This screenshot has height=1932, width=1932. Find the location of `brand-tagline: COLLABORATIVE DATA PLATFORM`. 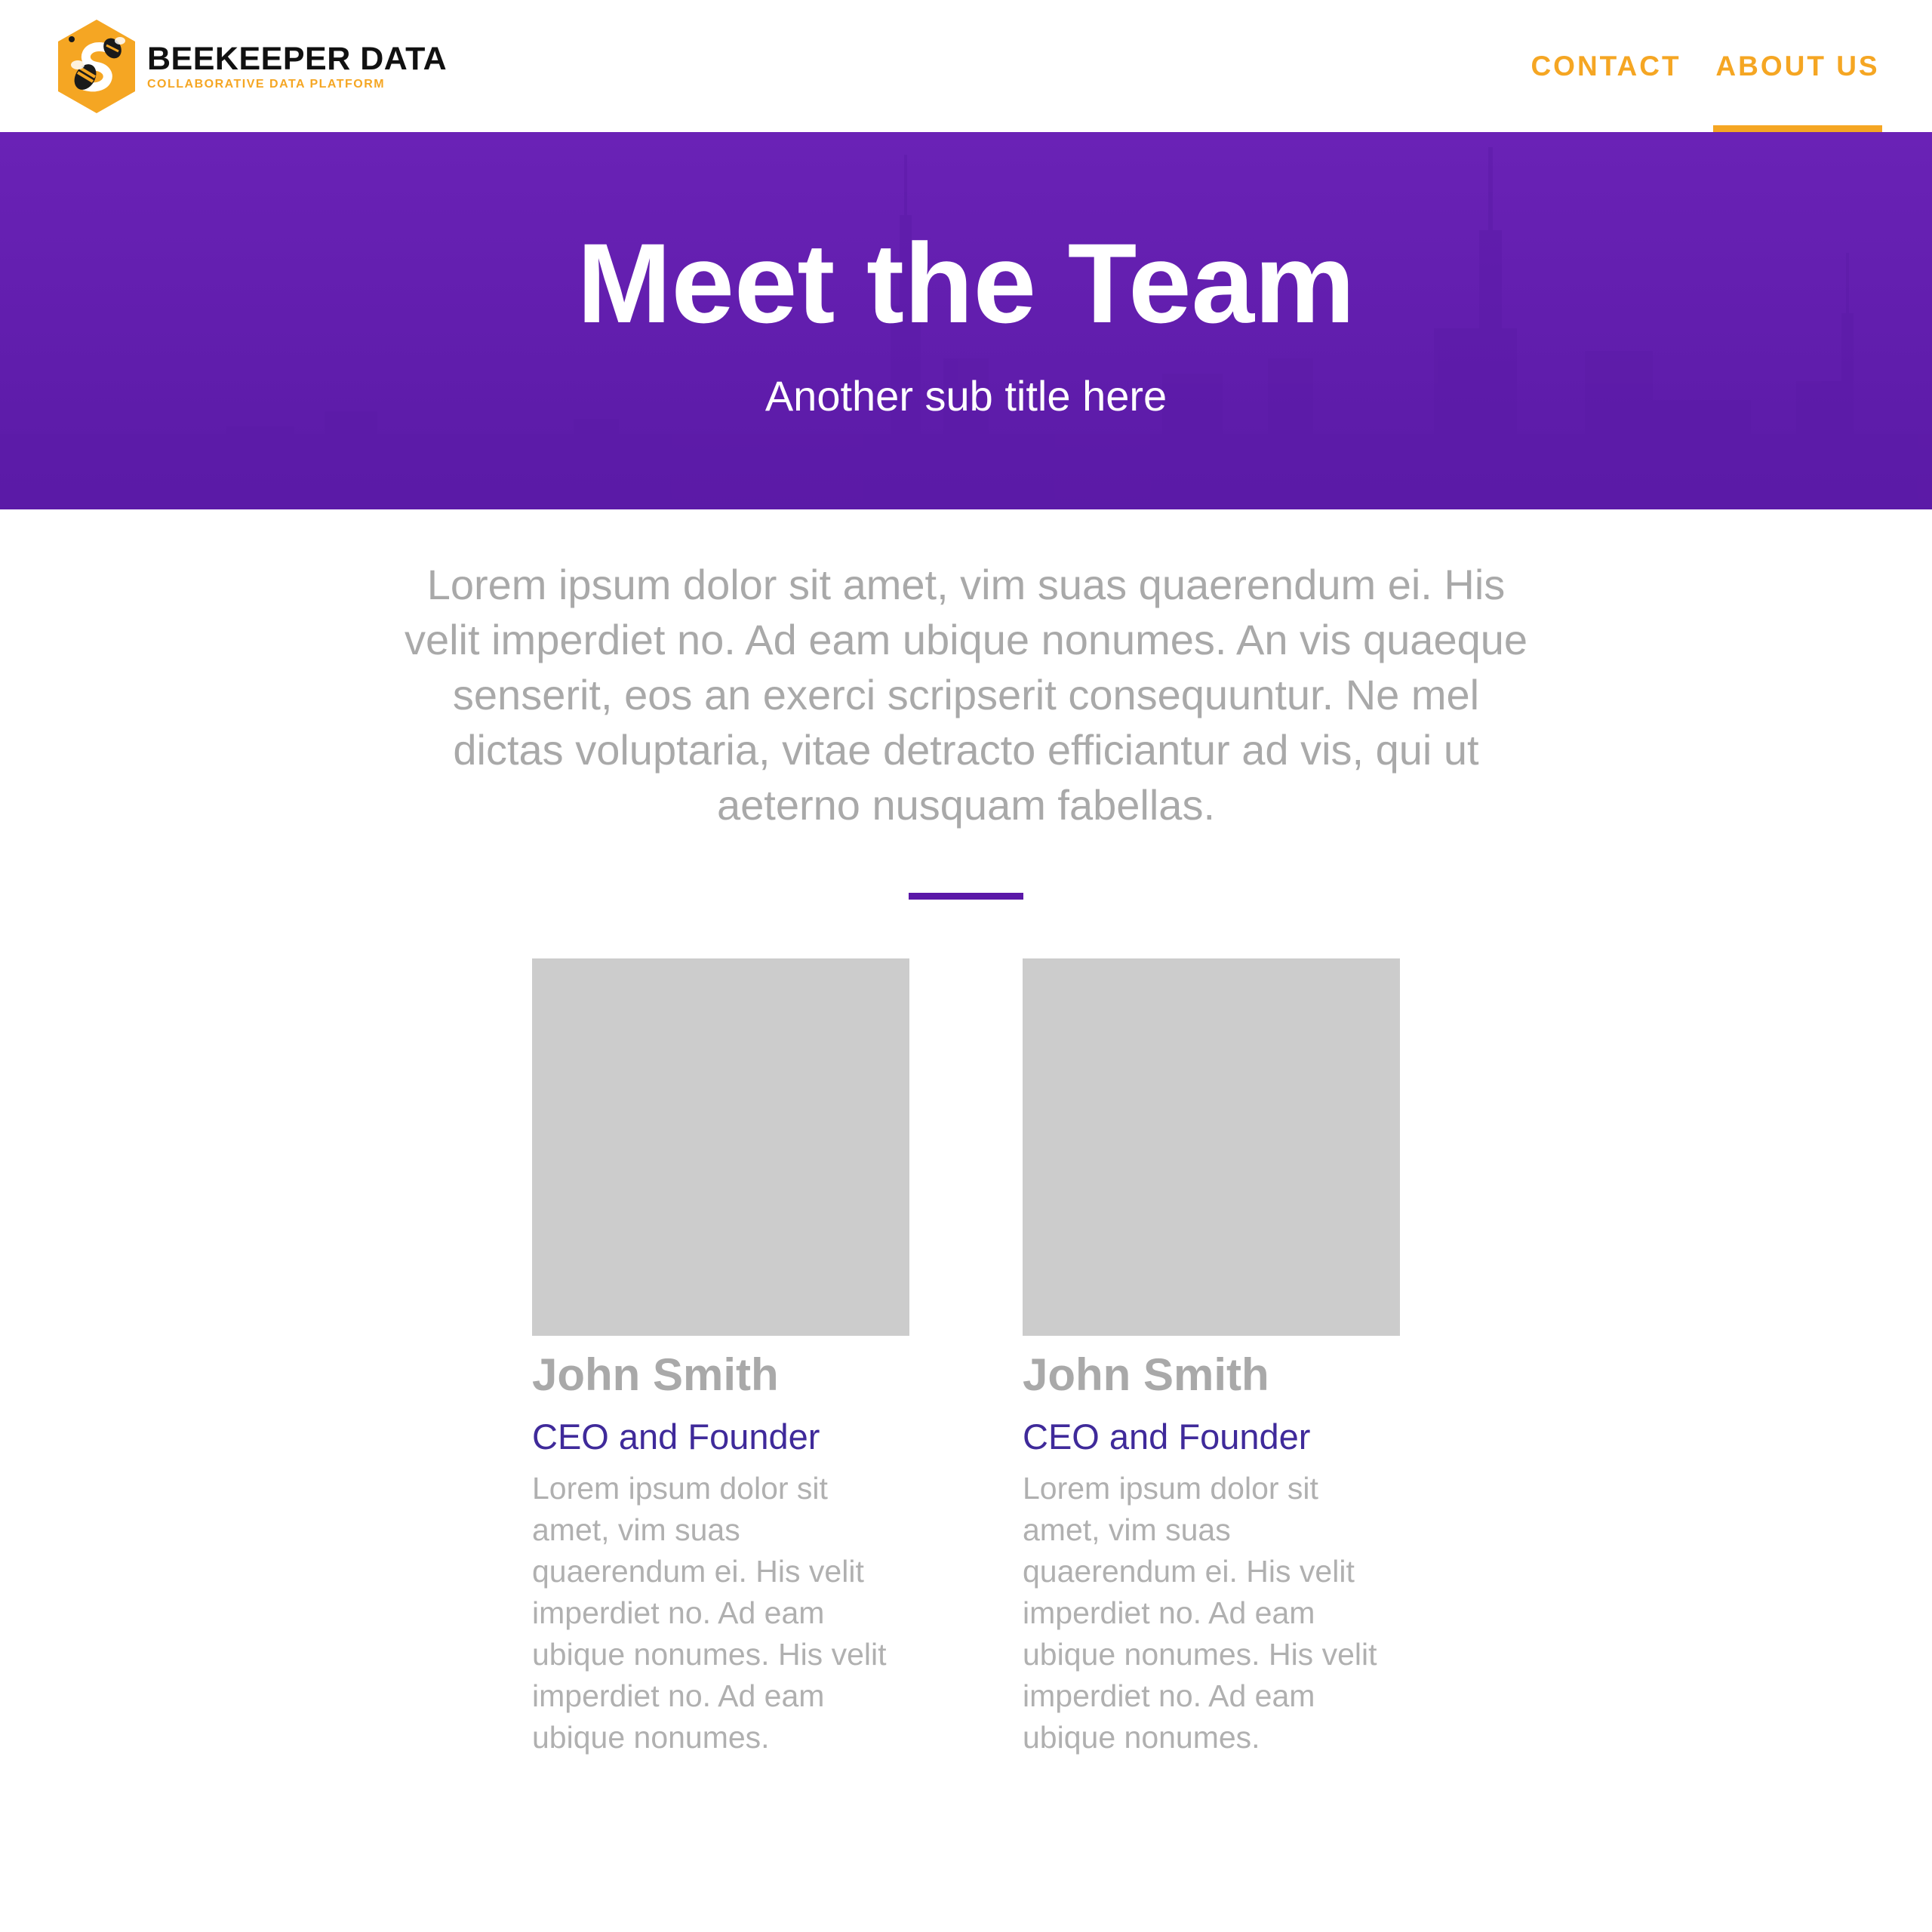

brand-tagline: COLLABORATIVE DATA PLATFORM is located at coordinates (266, 84).